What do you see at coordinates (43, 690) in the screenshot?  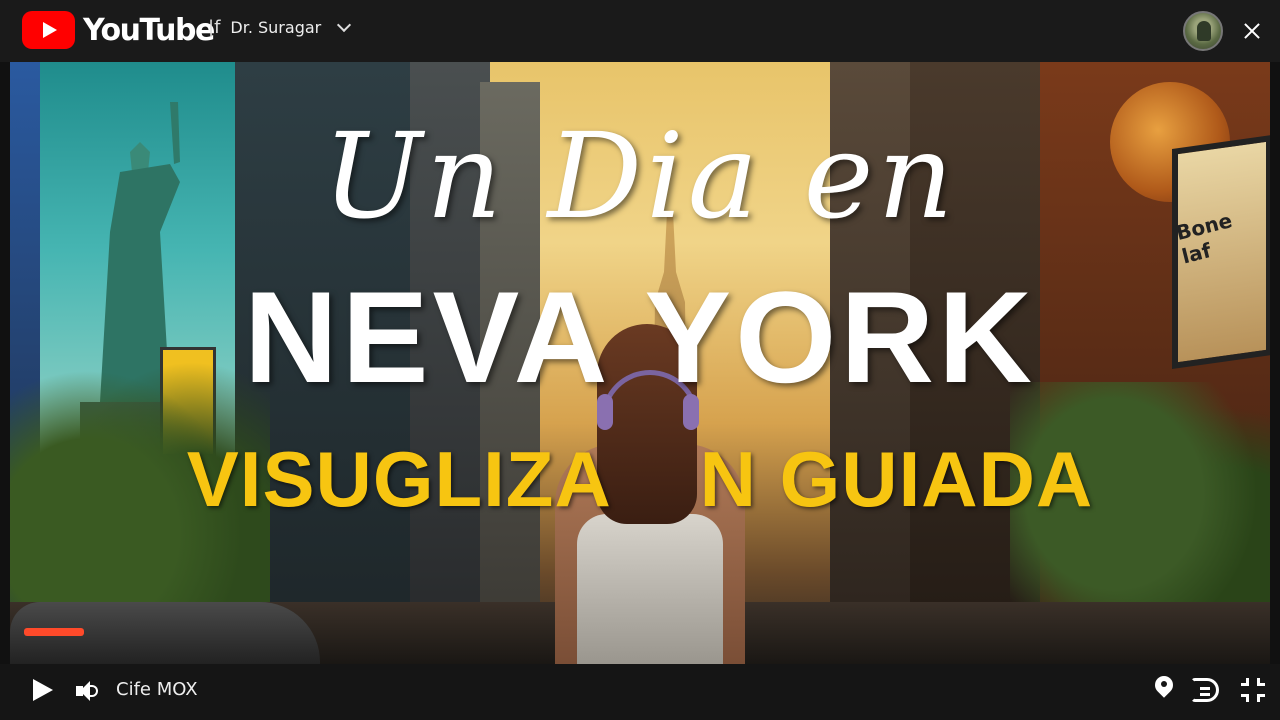 I see `play-icon` at bounding box center [43, 690].